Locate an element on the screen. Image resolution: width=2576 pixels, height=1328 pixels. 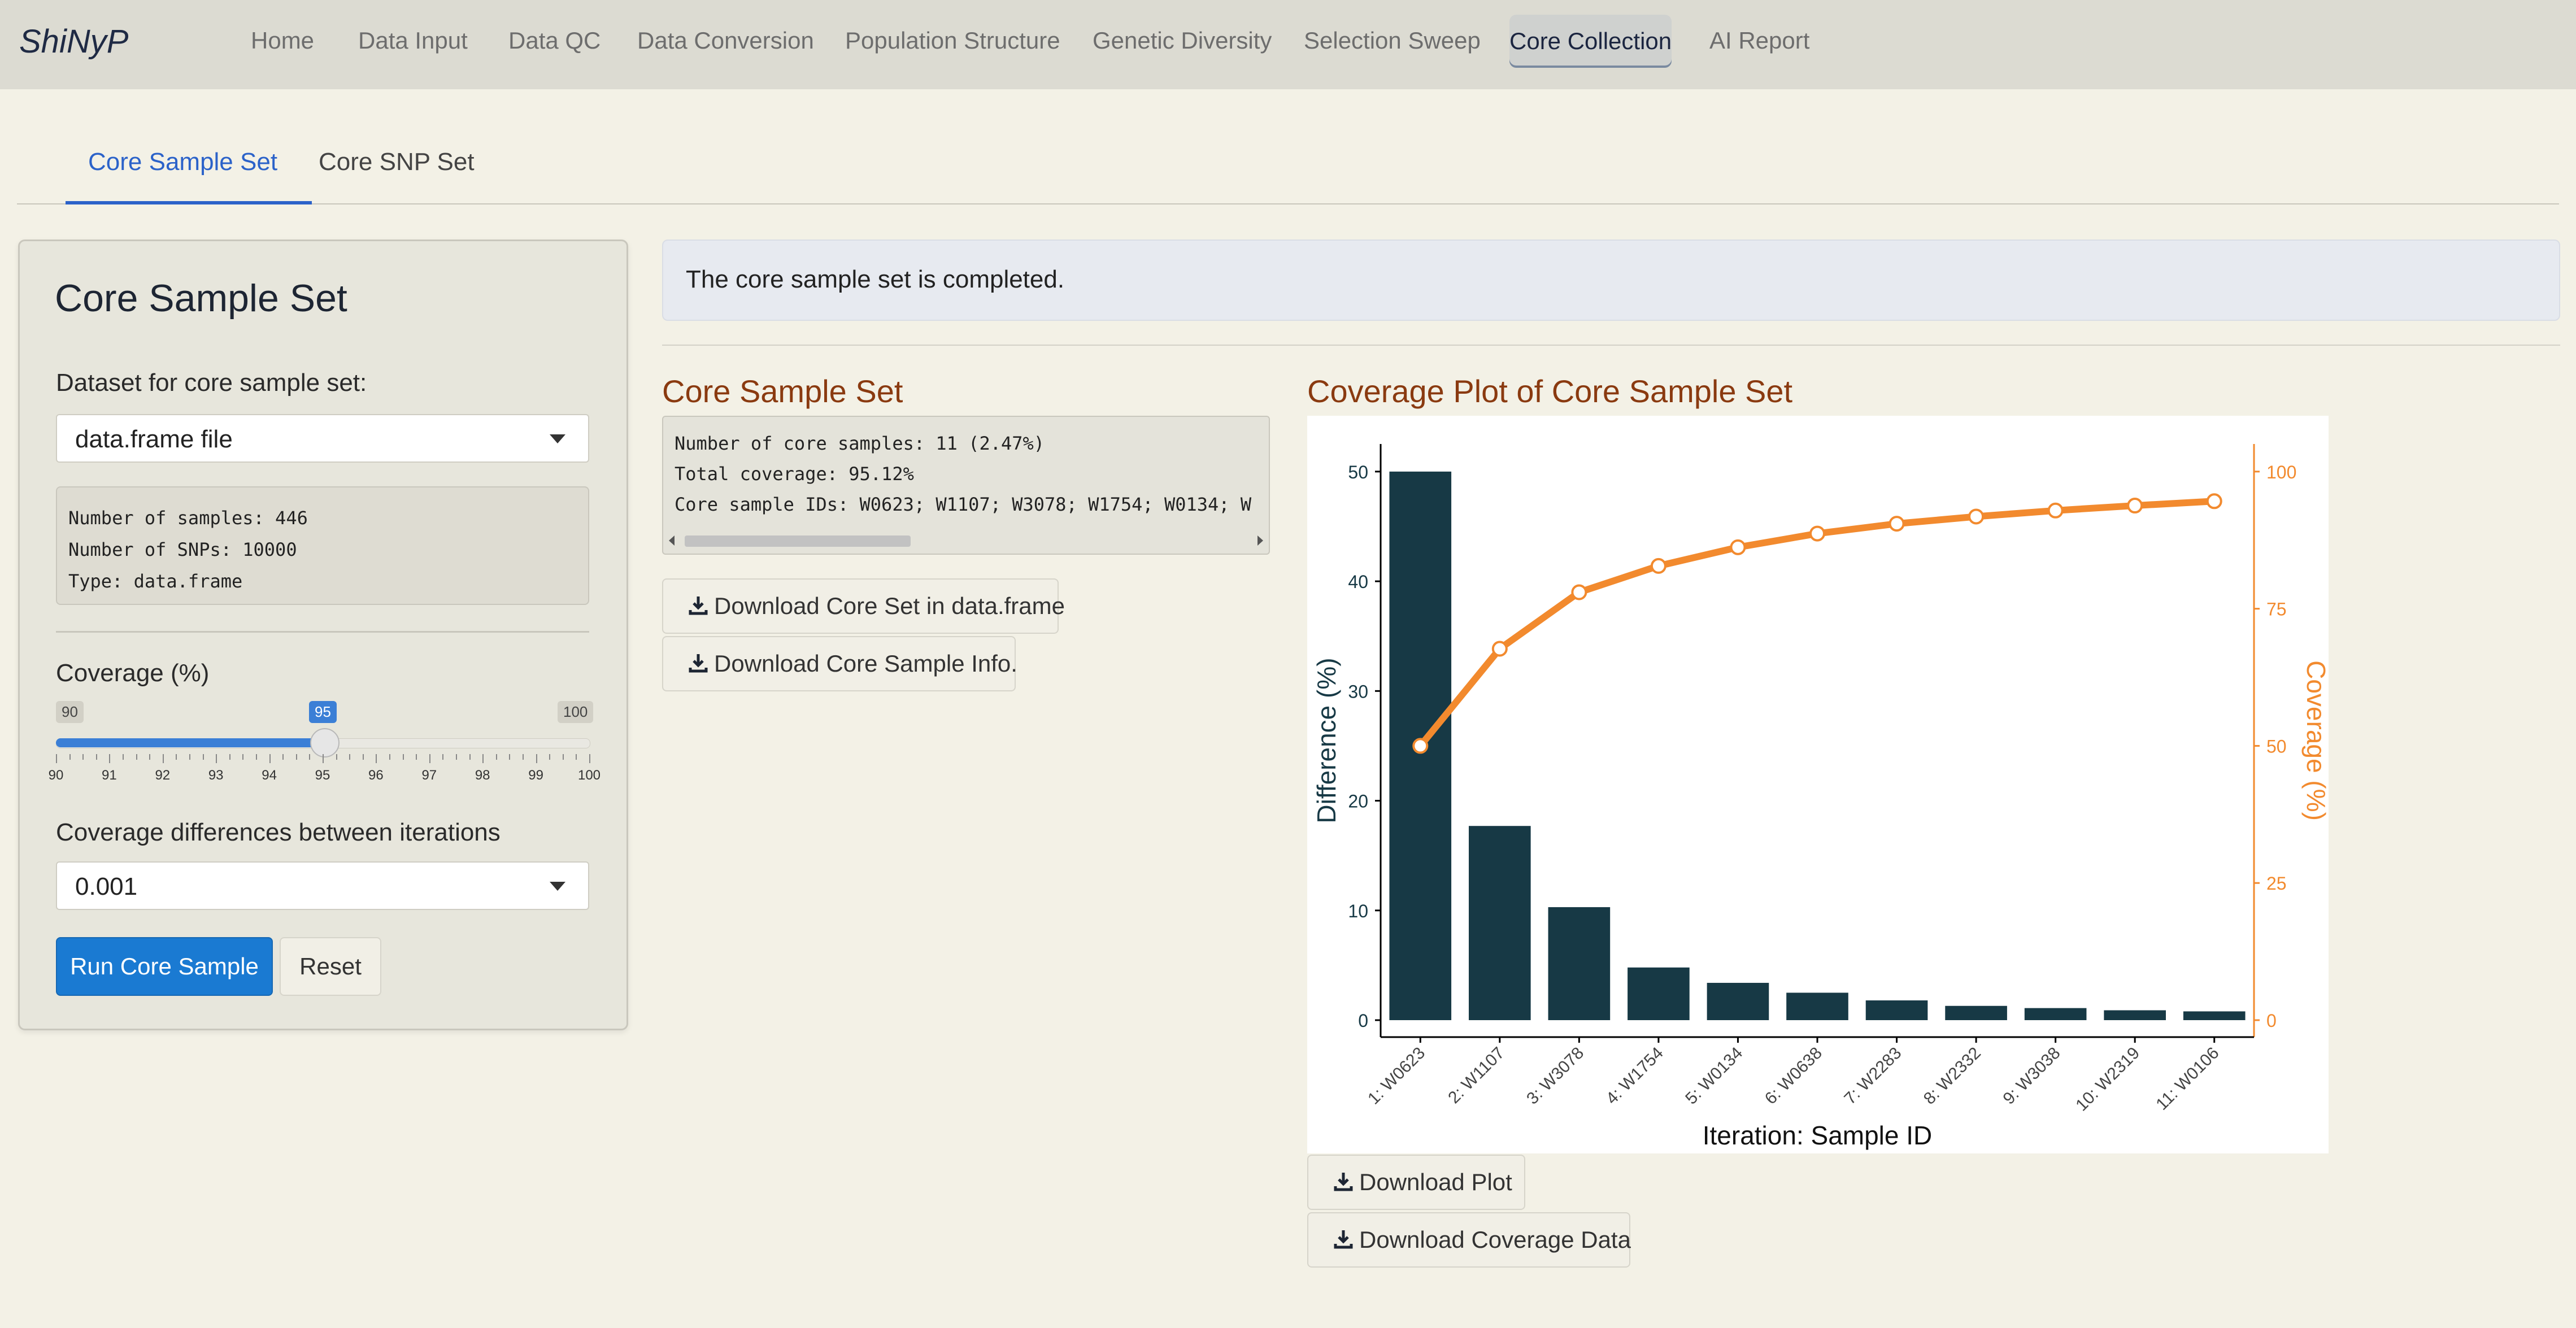
slider-tick-label: 92 is located at coordinates (163, 775).